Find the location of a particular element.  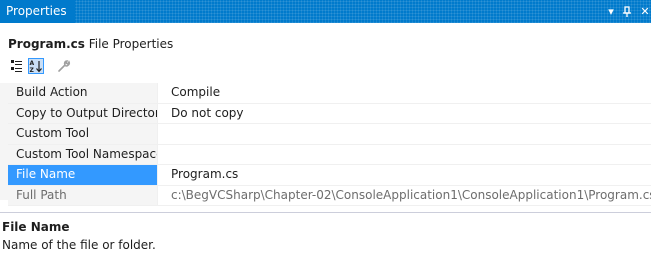

grid-margin is located at coordinates (4, 141).